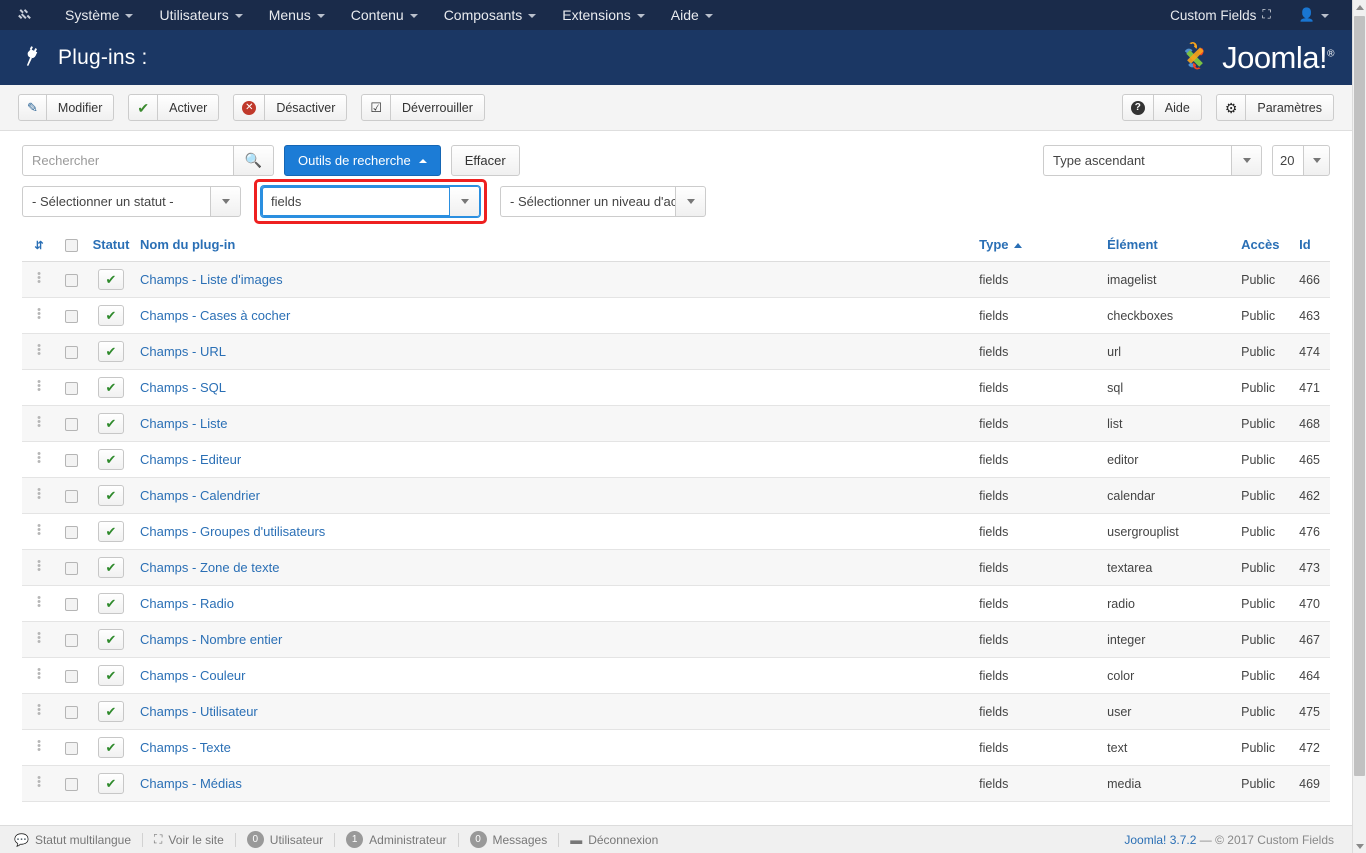 Image resolution: width=1366 pixels, height=853 pixels. Describe the element at coordinates (285, 839) in the screenshot. I see `users-count-item: 0 Utilisateur` at that location.